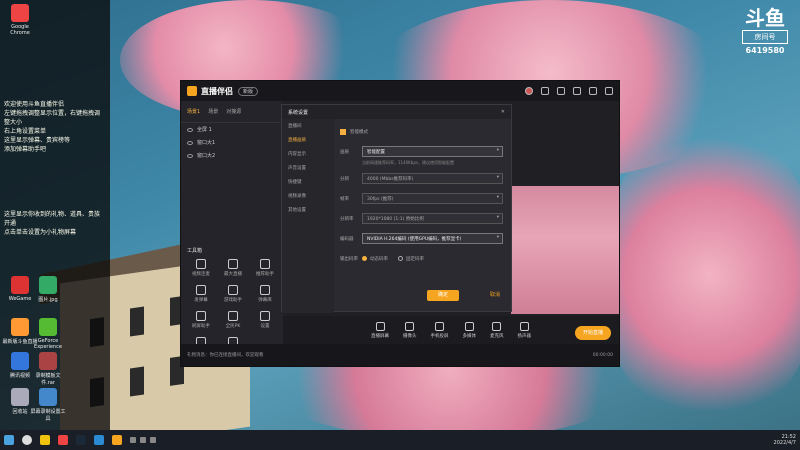  What do you see at coordinates (308, 154) in the screenshot?
I see `nav-item: 内容显示` at bounding box center [308, 154].